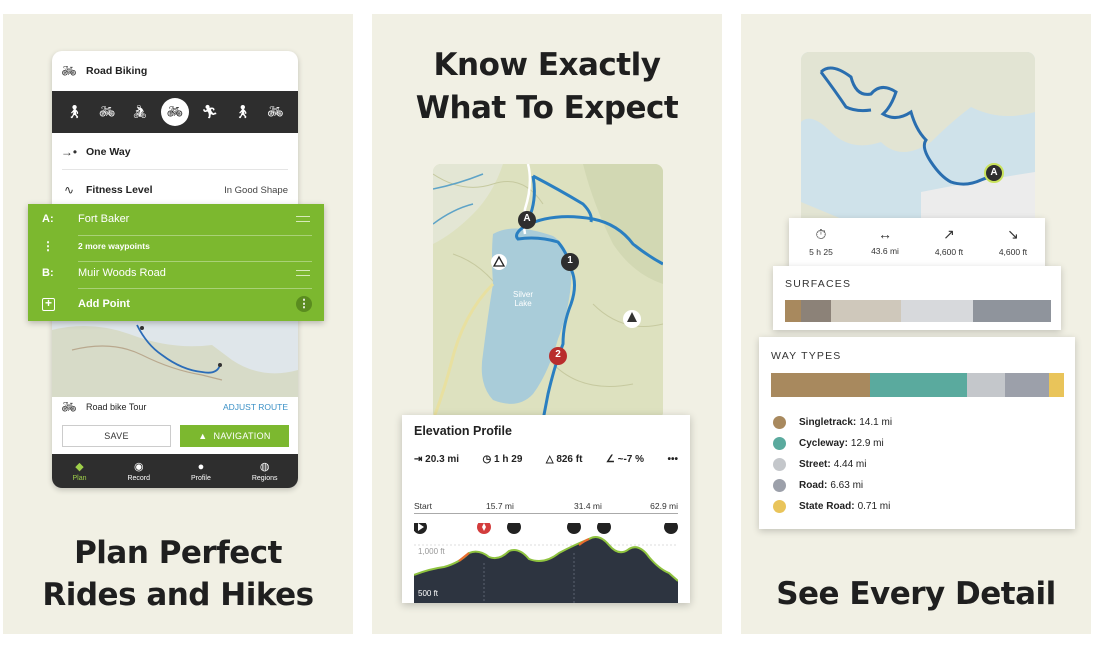 The image size is (1098, 648). I want to click on navigation-button: ▲ NAVIGATION, so click(234, 436).